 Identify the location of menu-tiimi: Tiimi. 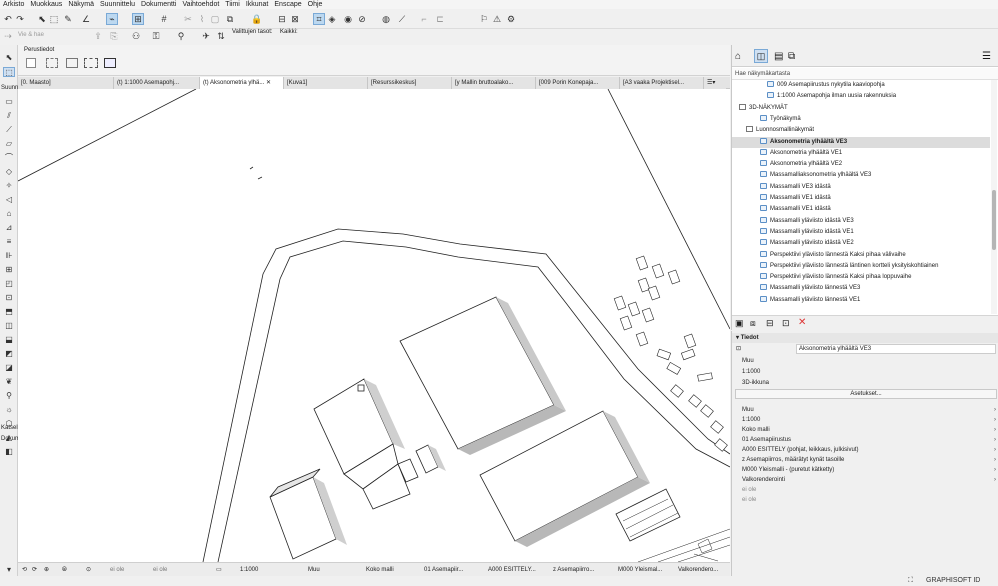
(232, 4).